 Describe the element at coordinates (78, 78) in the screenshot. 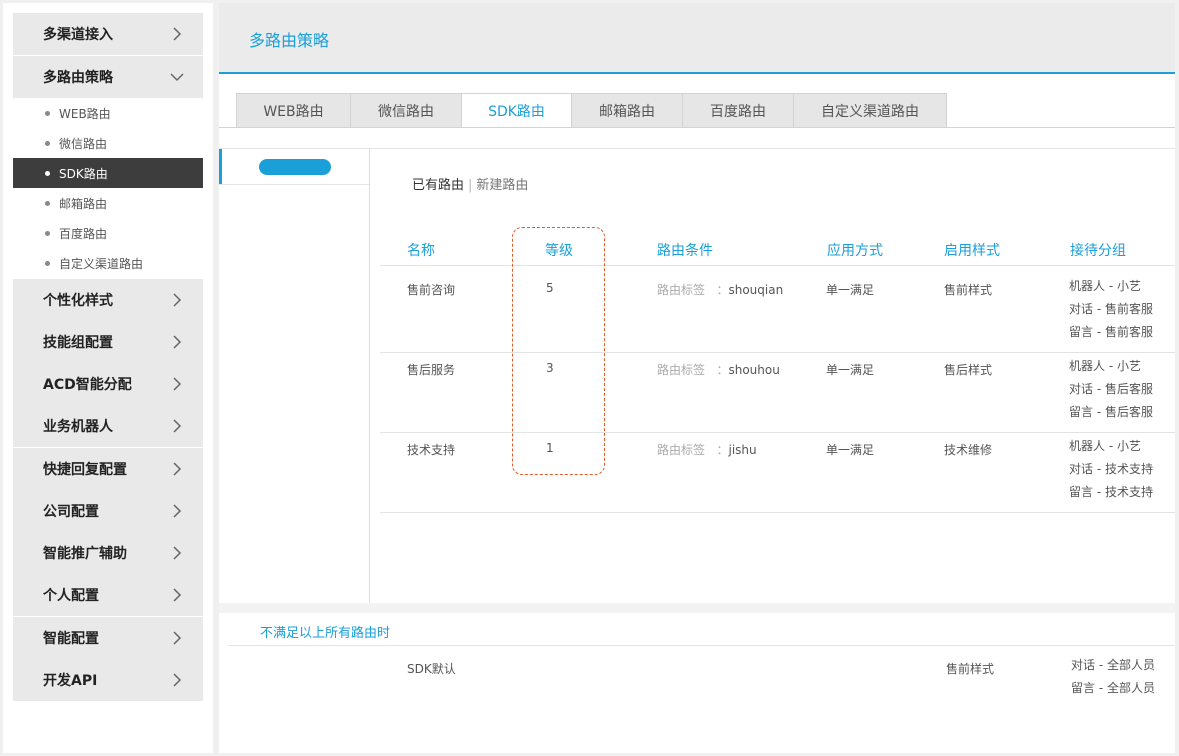

I see `nav-group-label: 多路由策略` at that location.